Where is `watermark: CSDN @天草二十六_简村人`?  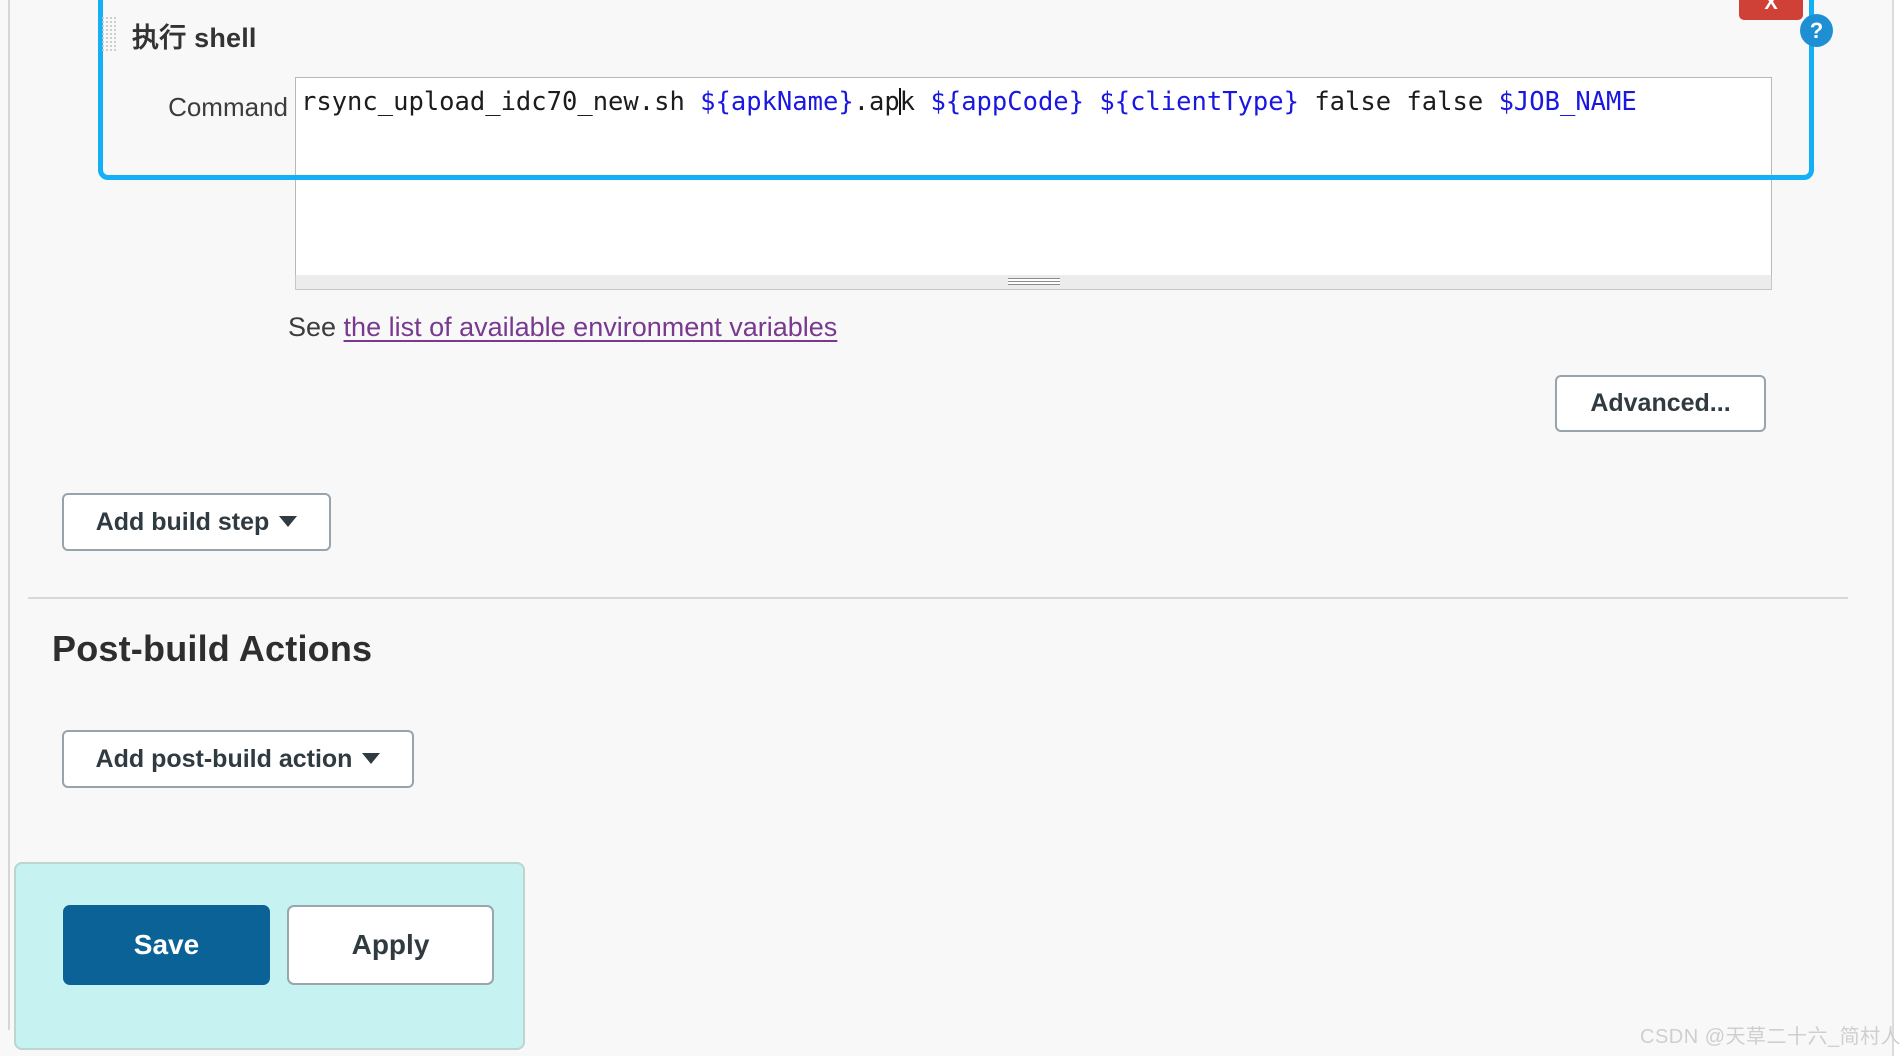 watermark: CSDN @天草二十六_简村人 is located at coordinates (1771, 1037).